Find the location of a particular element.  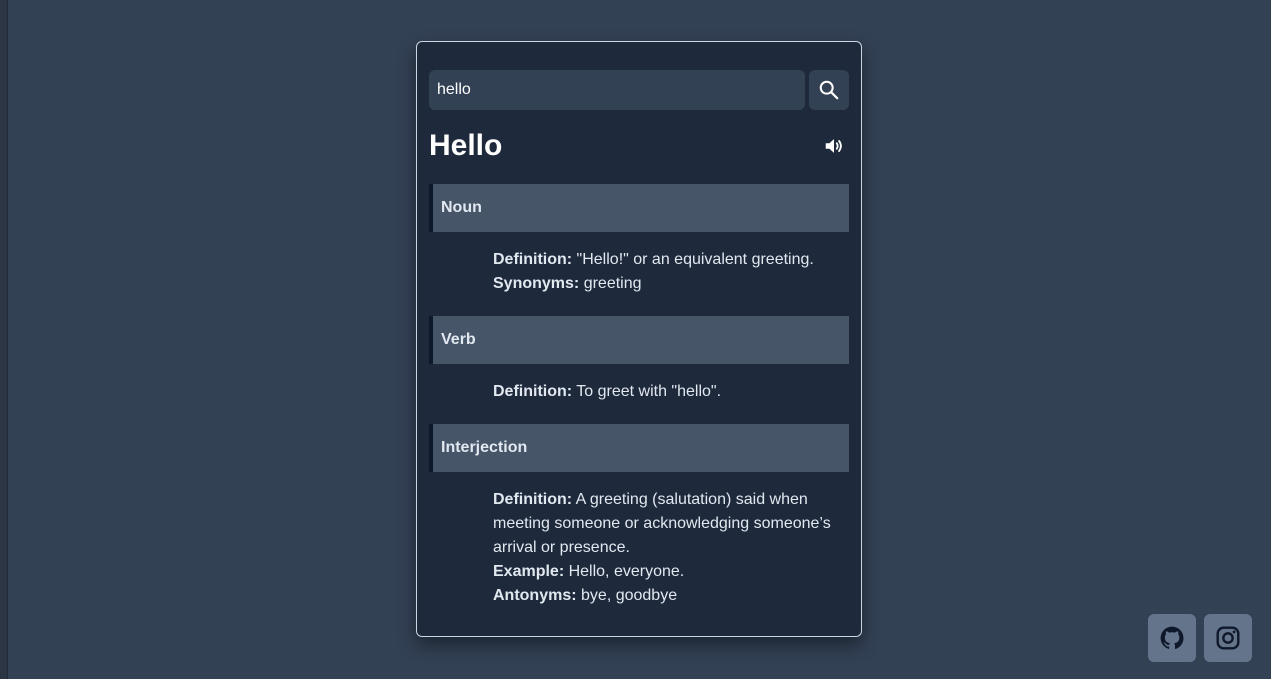

meaning-verb: Verb Definition: To greet with "hello". is located at coordinates (639, 370).